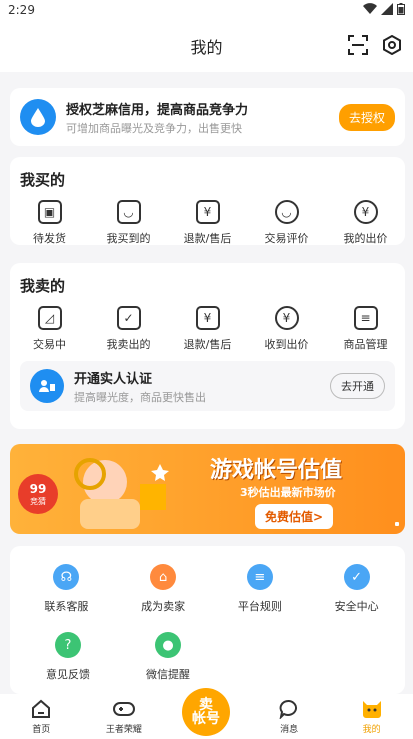 The width and height of the screenshot is (413, 739). I want to click on verify-subtitle: 提高曝光度，商品更快售出, so click(140, 397).